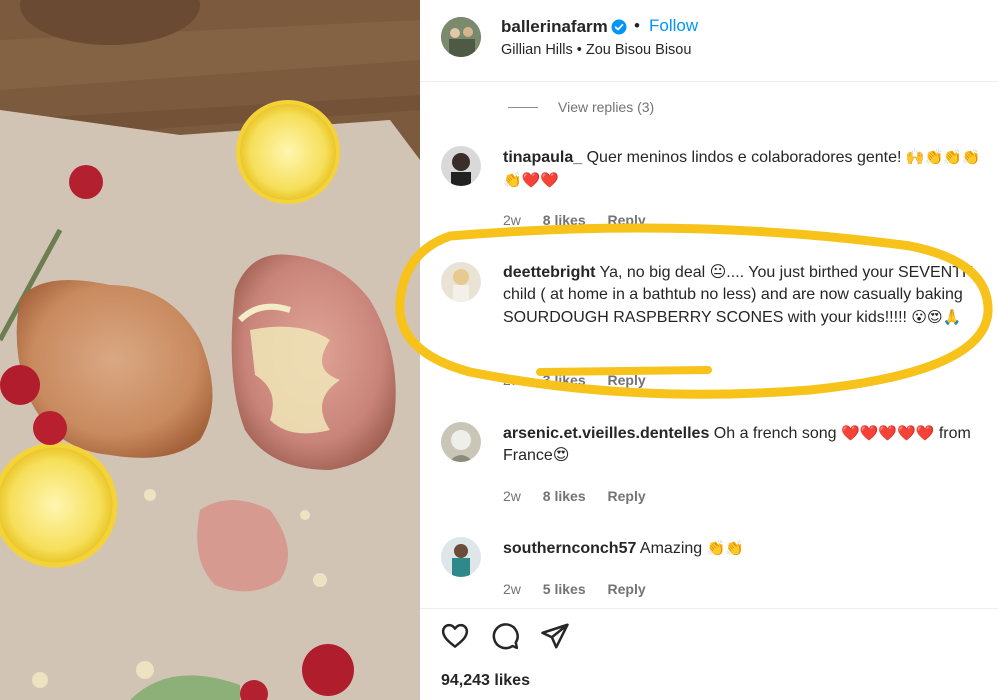  What do you see at coordinates (606, 433) in the screenshot?
I see `comment-username: arsenic.et.vieilles.dentelles` at bounding box center [606, 433].